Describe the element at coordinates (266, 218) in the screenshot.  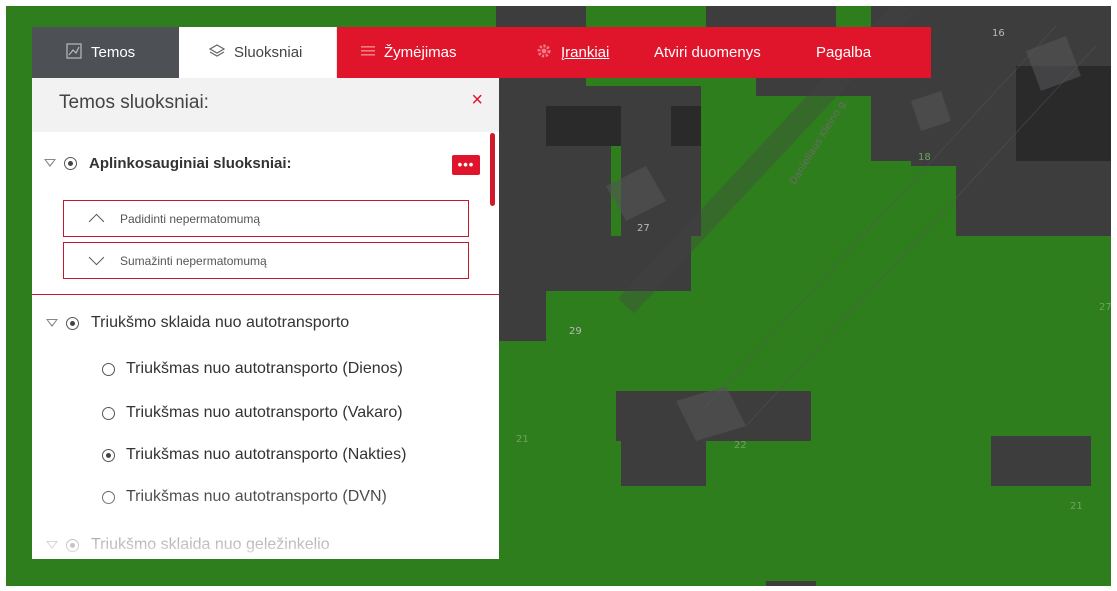
I see `increase-opacity-button: Padidinti nepermatomumą` at that location.